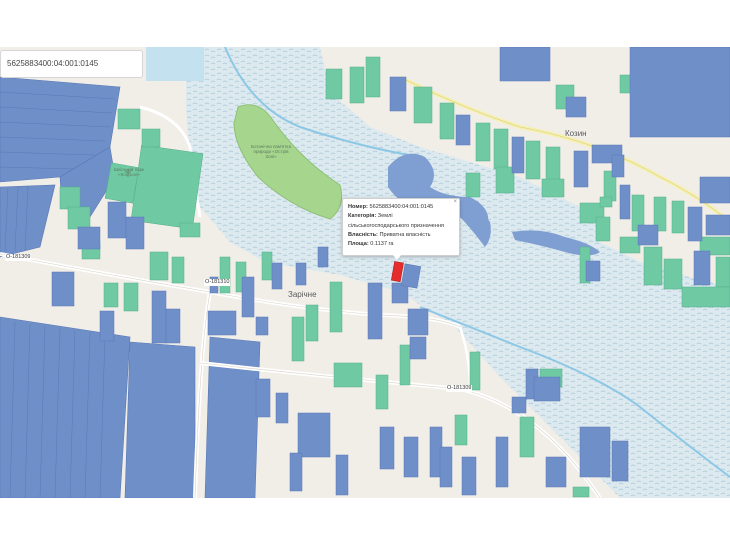  I want to click on popup-area-value: 0.1137 га, so click(382, 244).